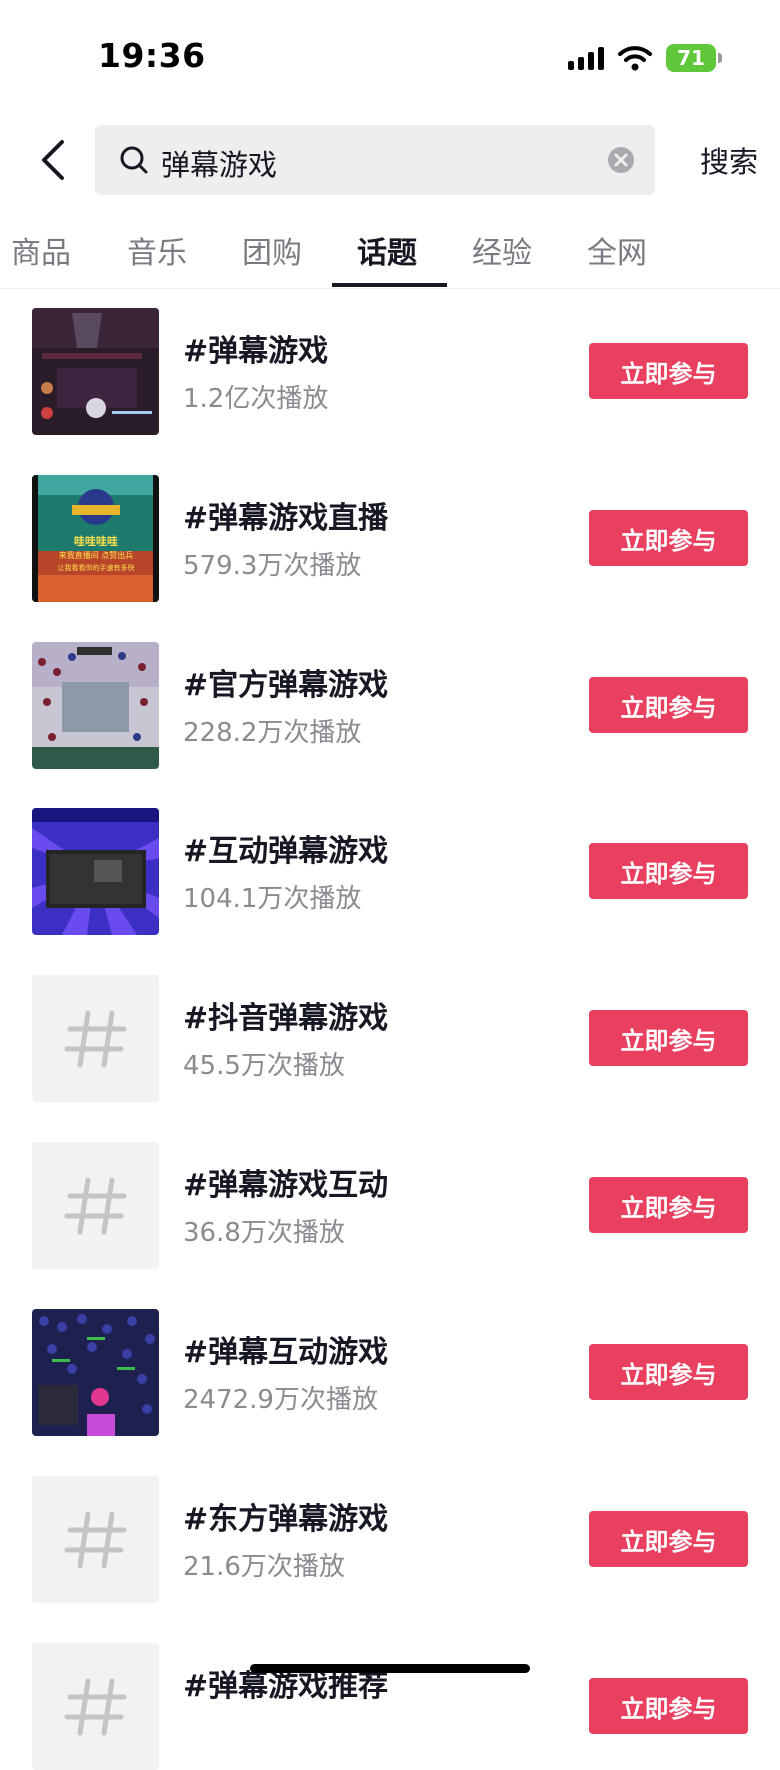 Image resolution: width=780 pixels, height=1770 pixels. I want to click on topic-play-count: 45.5万次播放, so click(264, 1066).